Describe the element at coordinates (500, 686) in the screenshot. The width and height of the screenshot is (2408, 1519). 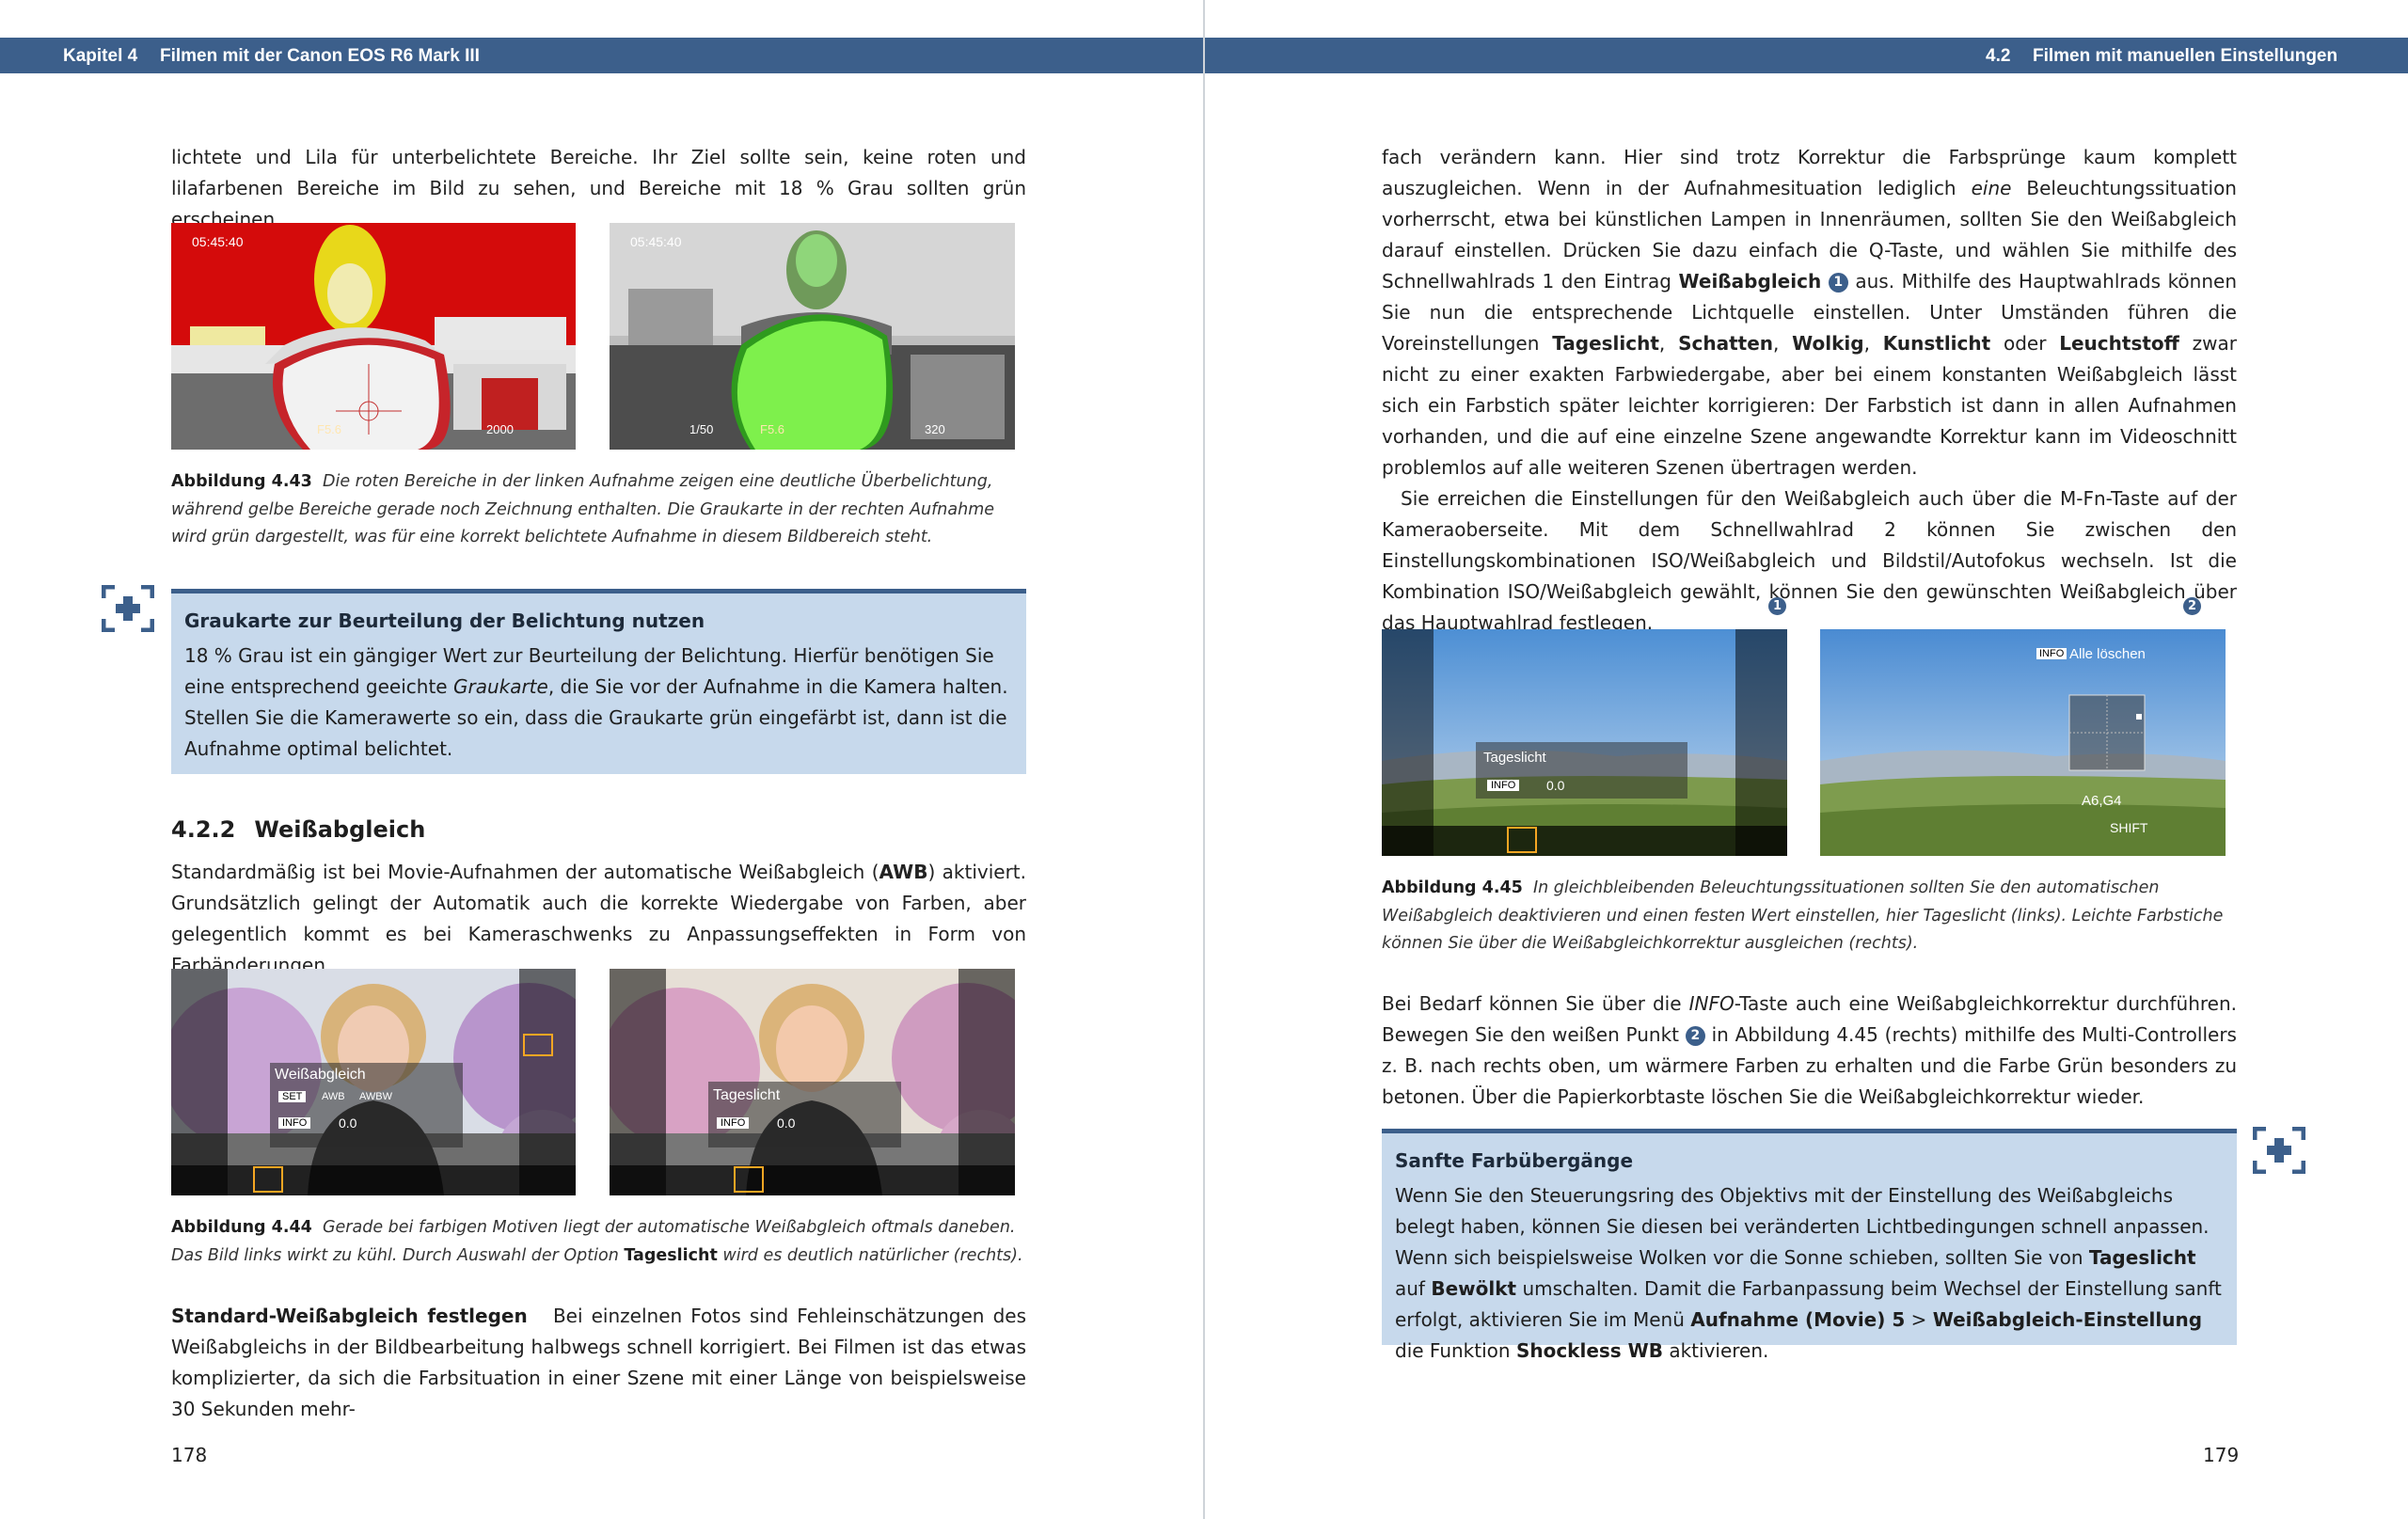
I see `tip-text-em: Graukarte` at that location.